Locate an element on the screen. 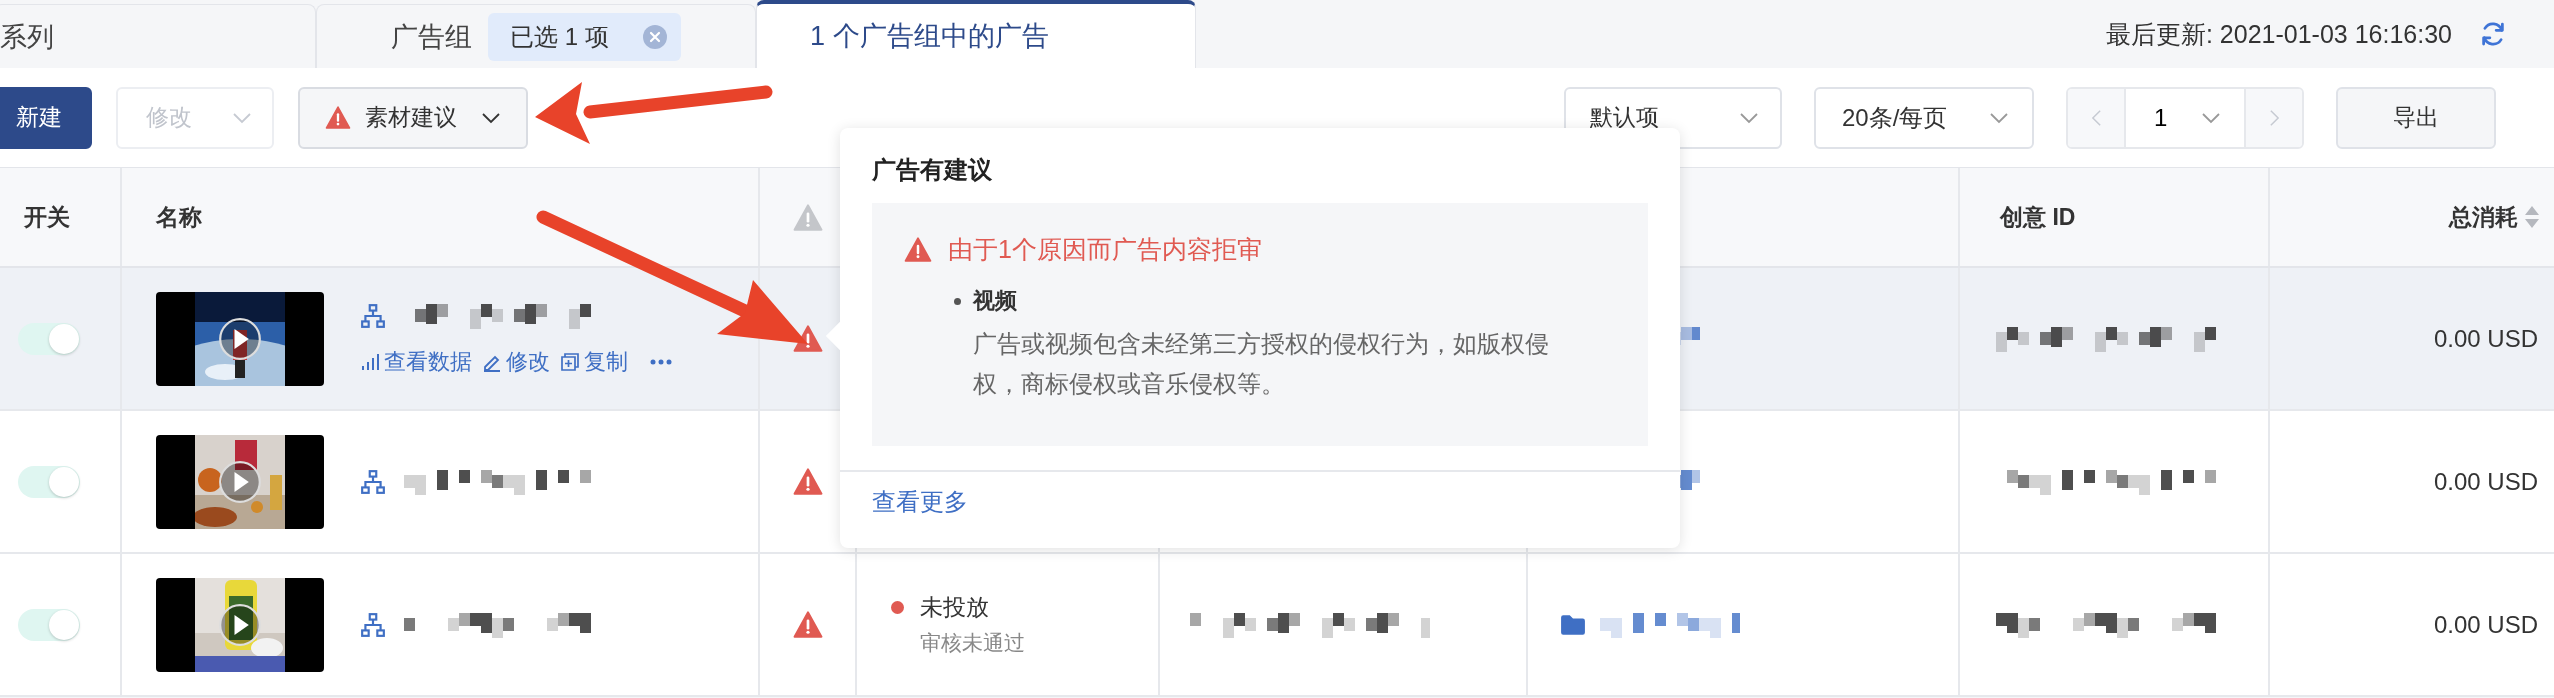  column-header: 开关 is located at coordinates (47, 217).